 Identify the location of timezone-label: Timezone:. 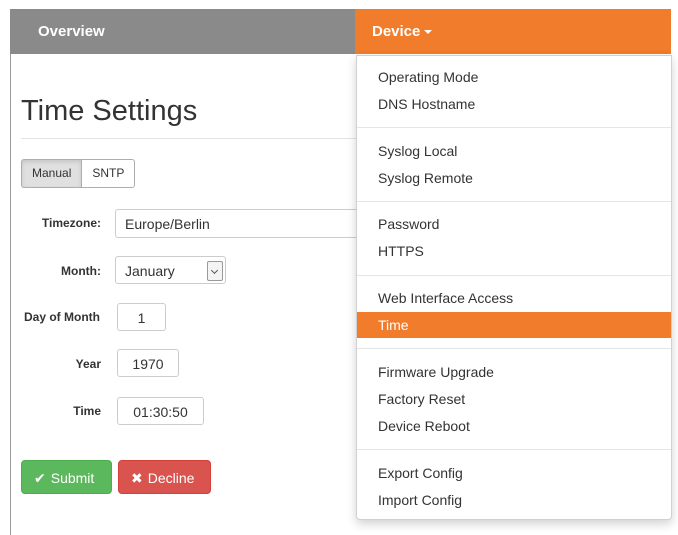
(71, 223).